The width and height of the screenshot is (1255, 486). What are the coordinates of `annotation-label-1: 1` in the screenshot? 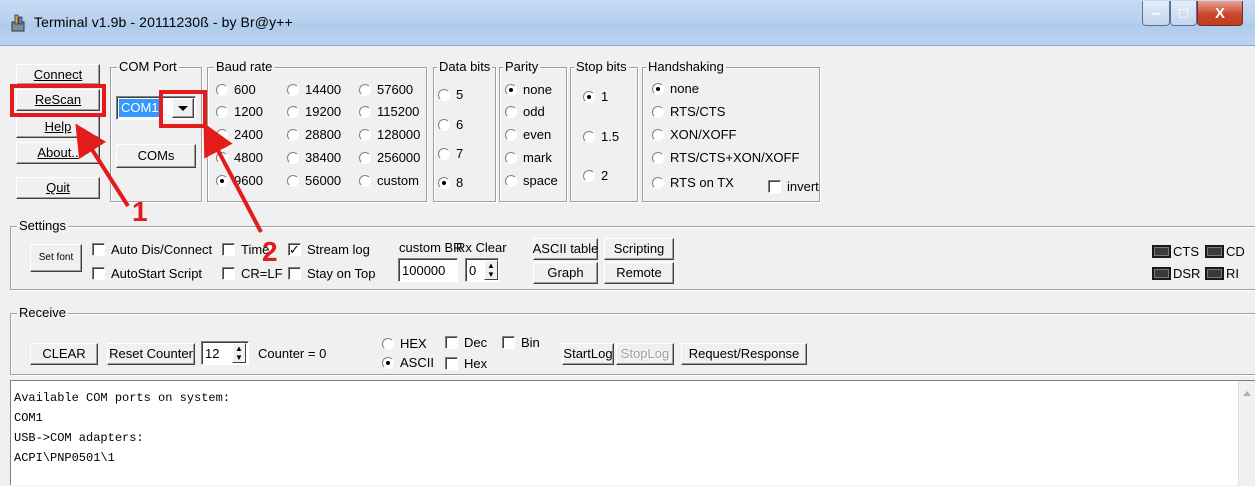 It's located at (140, 211).